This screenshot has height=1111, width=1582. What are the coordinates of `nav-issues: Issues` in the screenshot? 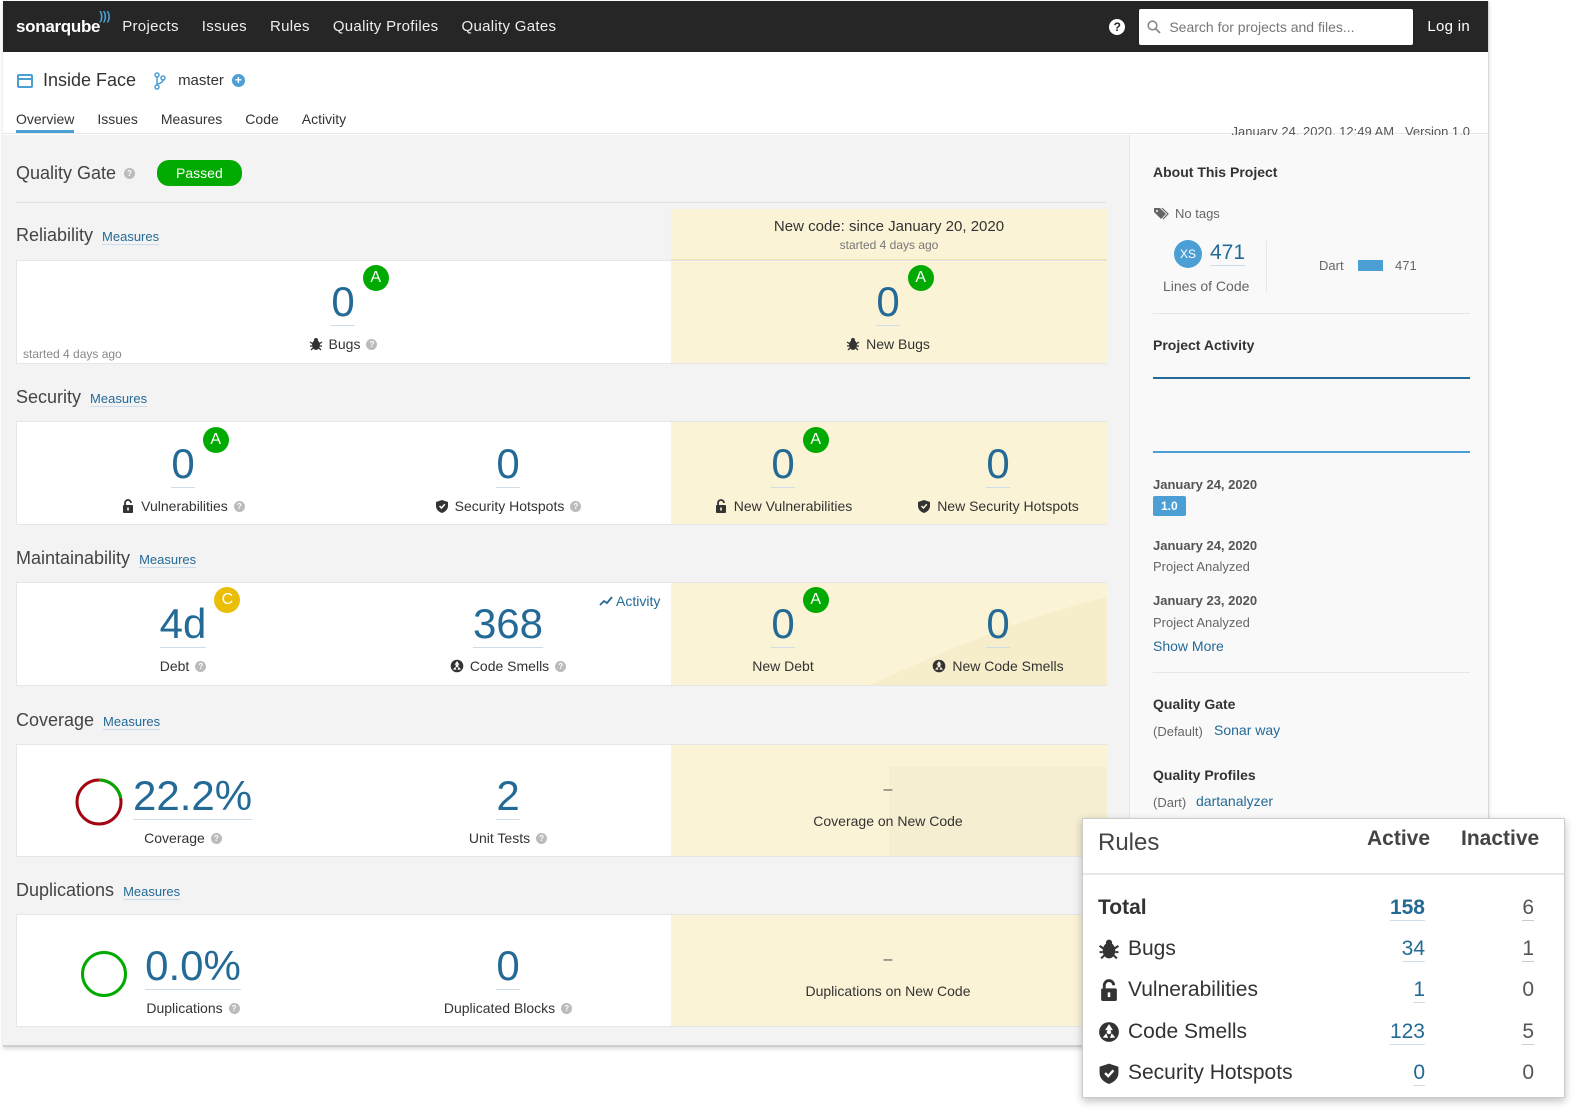 It's located at (224, 26).